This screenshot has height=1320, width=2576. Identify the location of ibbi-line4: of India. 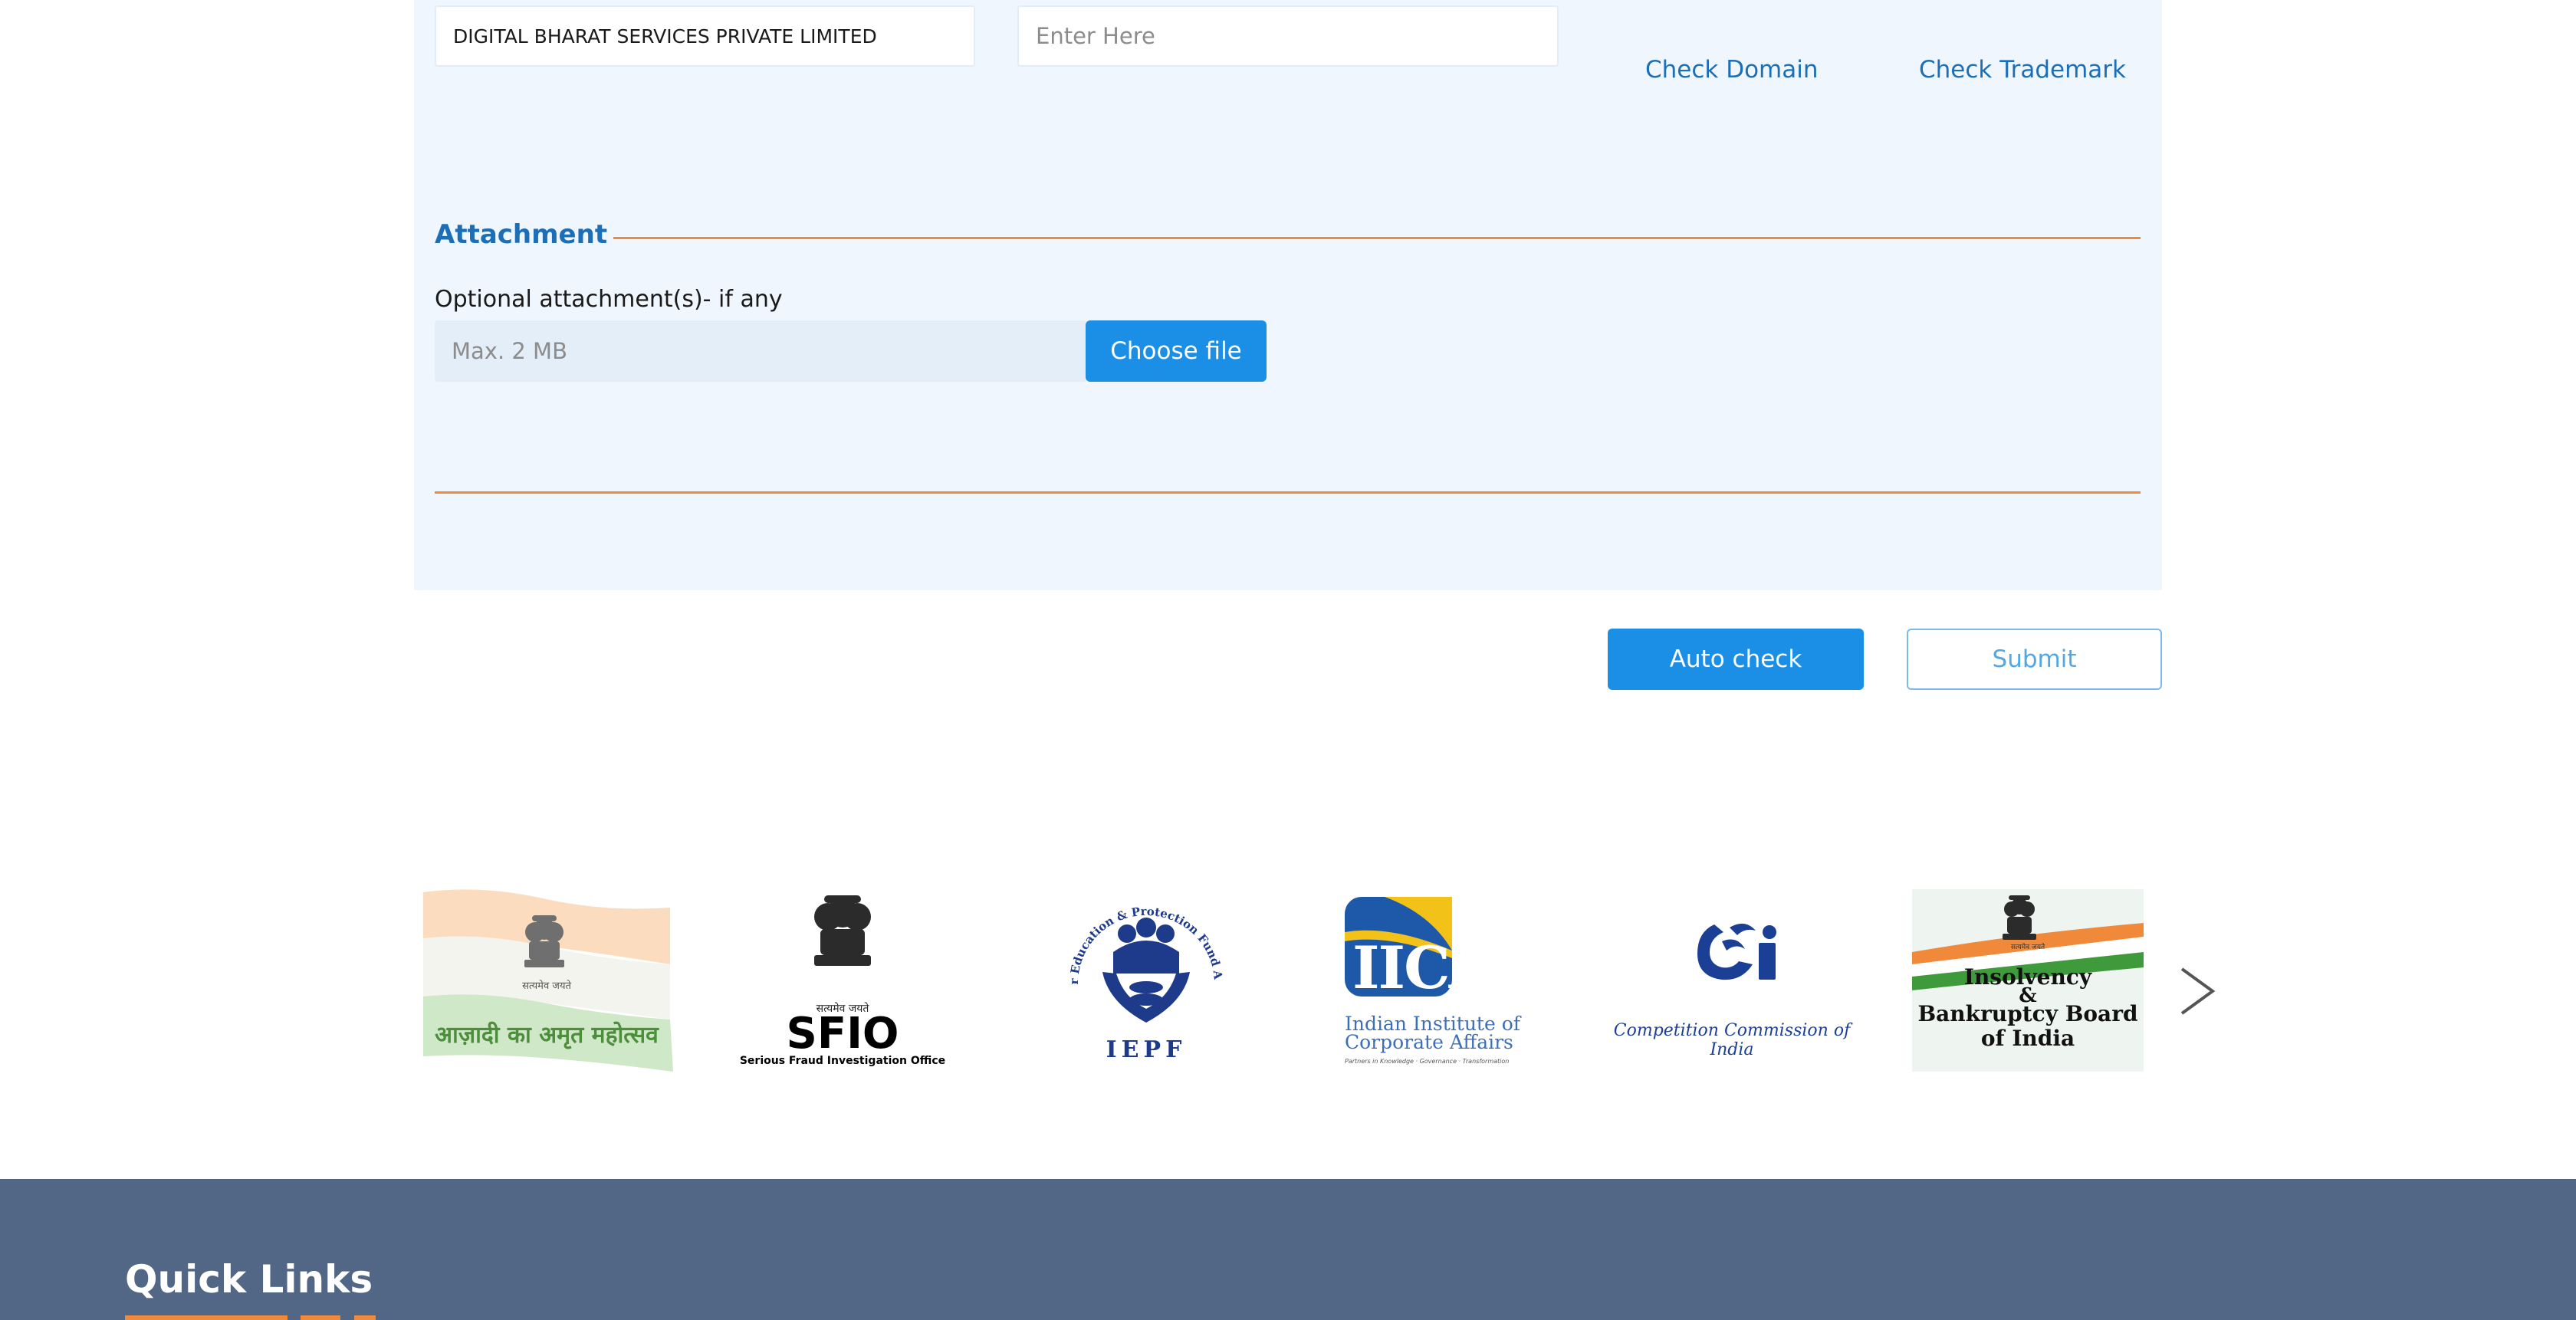
(2028, 1038).